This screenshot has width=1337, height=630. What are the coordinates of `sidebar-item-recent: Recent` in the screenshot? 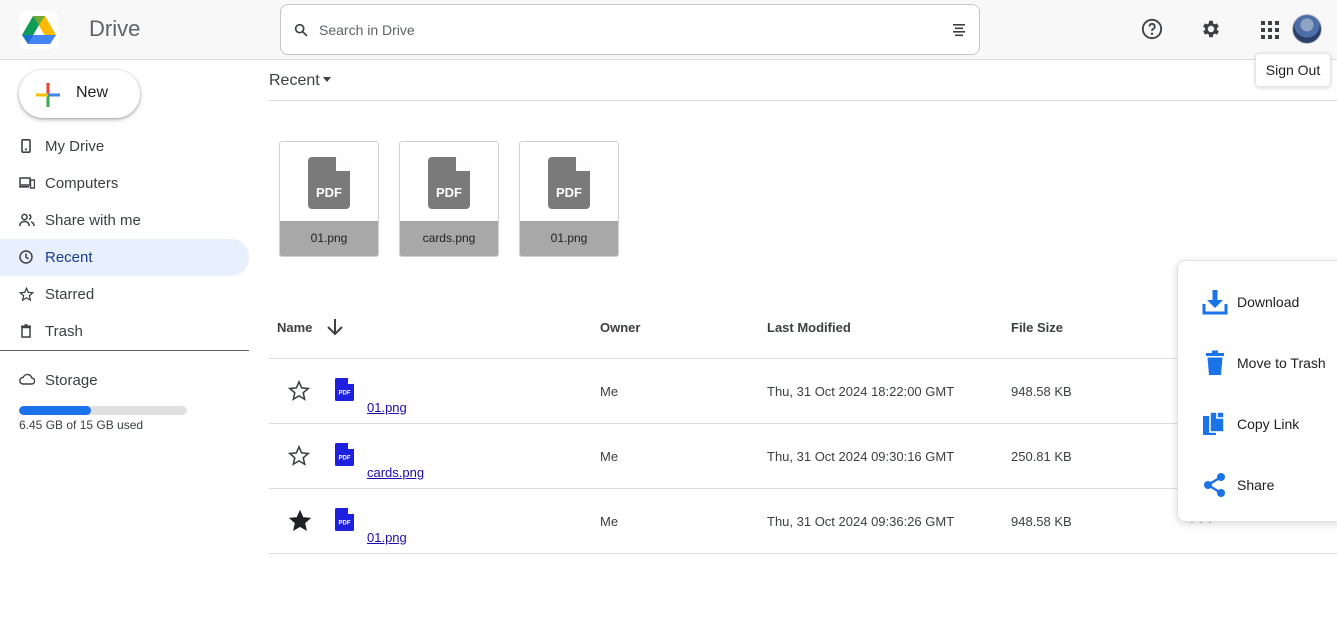 It's located at (124, 257).